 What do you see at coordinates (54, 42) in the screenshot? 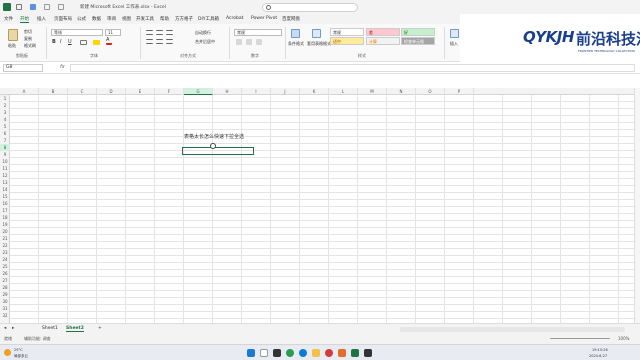
I see `bold-icon: B` at bounding box center [54, 42].